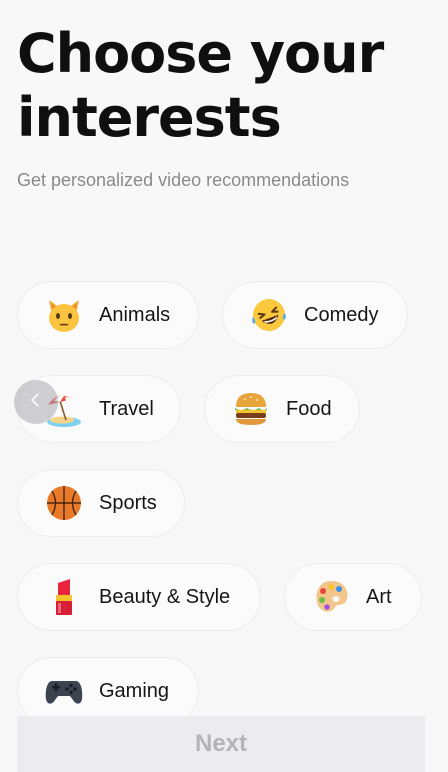  What do you see at coordinates (149, 117) in the screenshot?
I see `title-line-2: interests` at bounding box center [149, 117].